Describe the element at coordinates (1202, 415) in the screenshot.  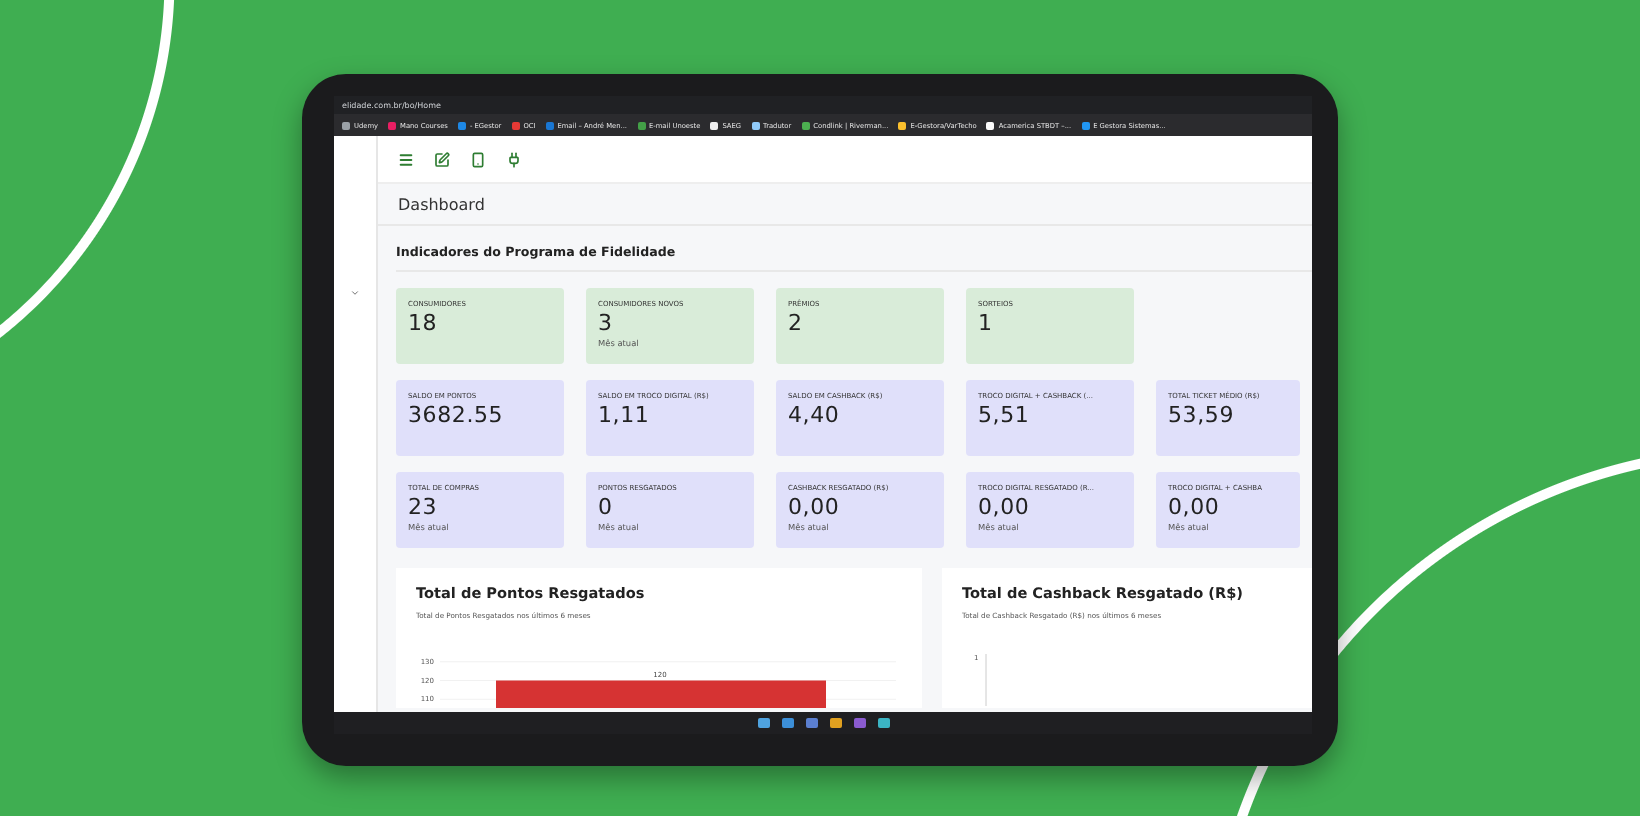
I see `stat-value: 53,59` at that location.